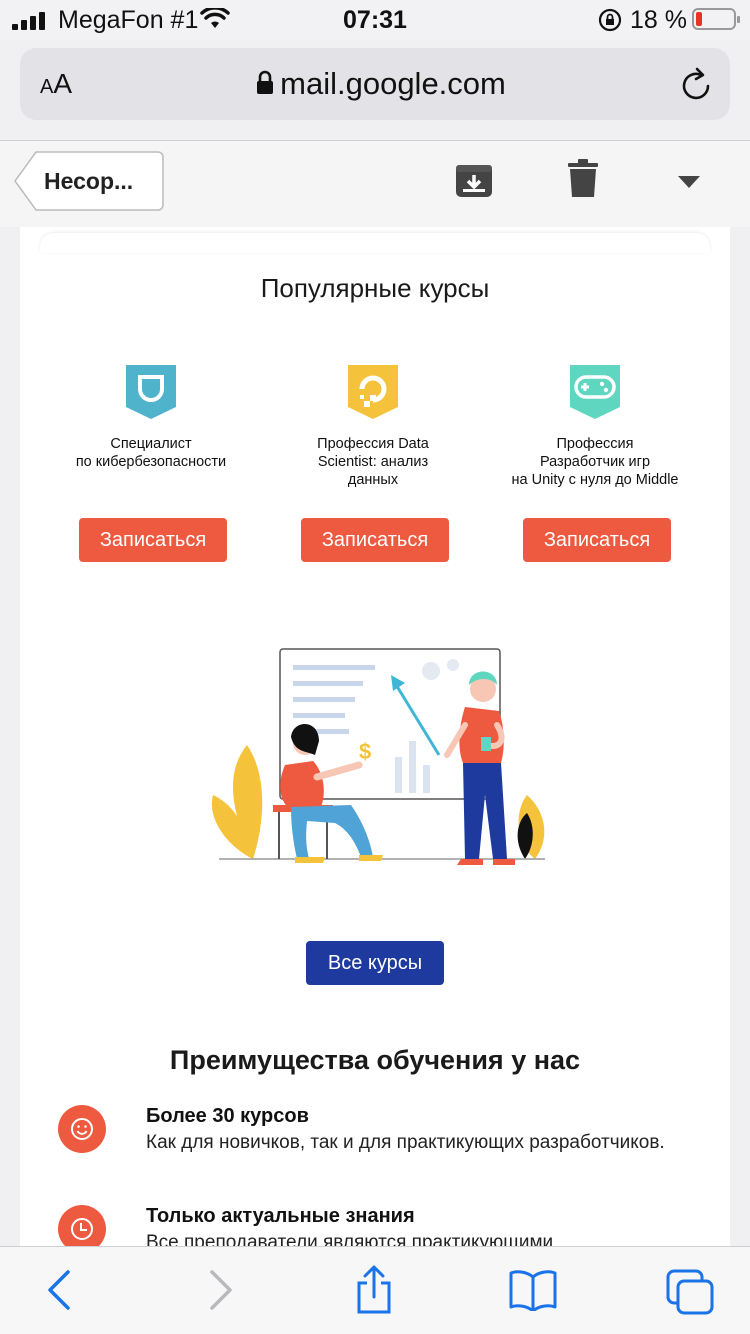  Describe the element at coordinates (280, 1216) in the screenshot. I see `advantage-title: Только актуальные знания` at that location.